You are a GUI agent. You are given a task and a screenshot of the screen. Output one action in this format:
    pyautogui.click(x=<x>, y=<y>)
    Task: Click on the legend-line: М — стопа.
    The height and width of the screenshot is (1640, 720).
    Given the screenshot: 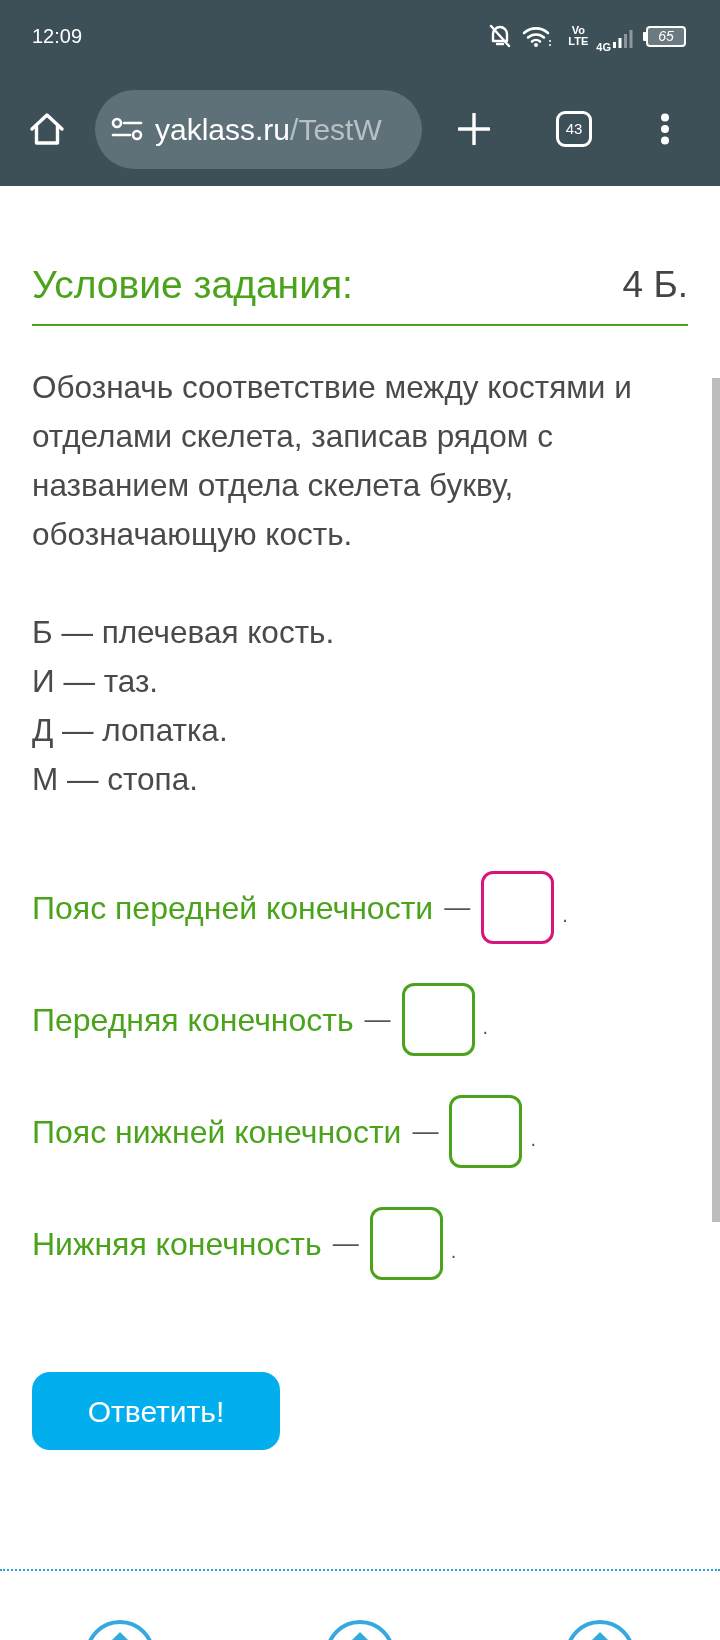 What is the action you would take?
    pyautogui.click(x=115, y=779)
    